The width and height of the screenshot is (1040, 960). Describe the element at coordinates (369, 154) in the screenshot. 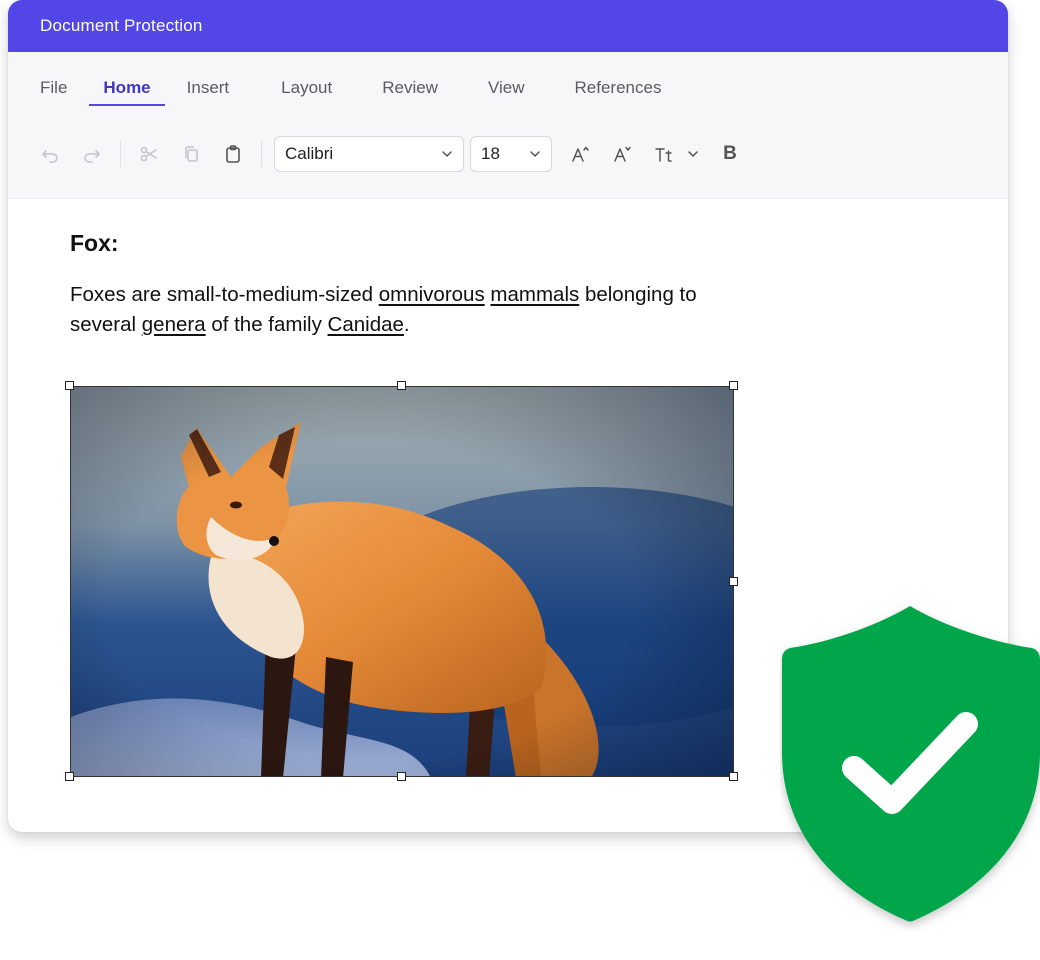

I see `font-family-select: Calibri` at that location.